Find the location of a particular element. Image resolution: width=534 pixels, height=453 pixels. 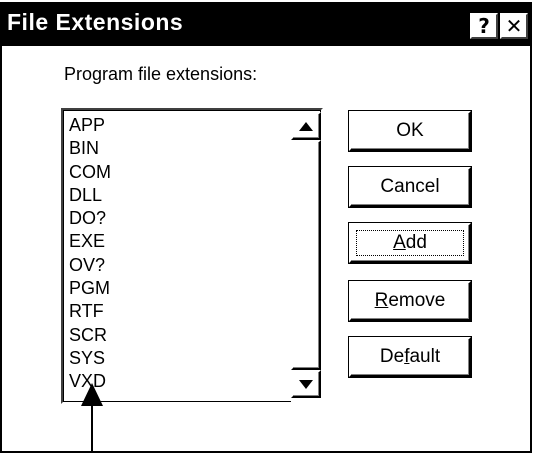

scroll-down-button is located at coordinates (306, 384).